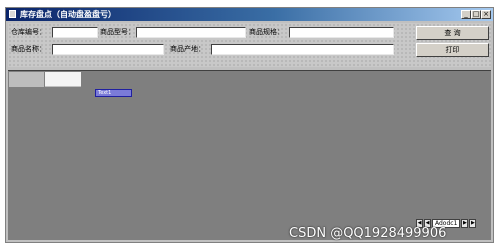 The width and height of the screenshot is (503, 252). Describe the element at coordinates (466, 14) in the screenshot. I see `minimize-button: _` at that location.